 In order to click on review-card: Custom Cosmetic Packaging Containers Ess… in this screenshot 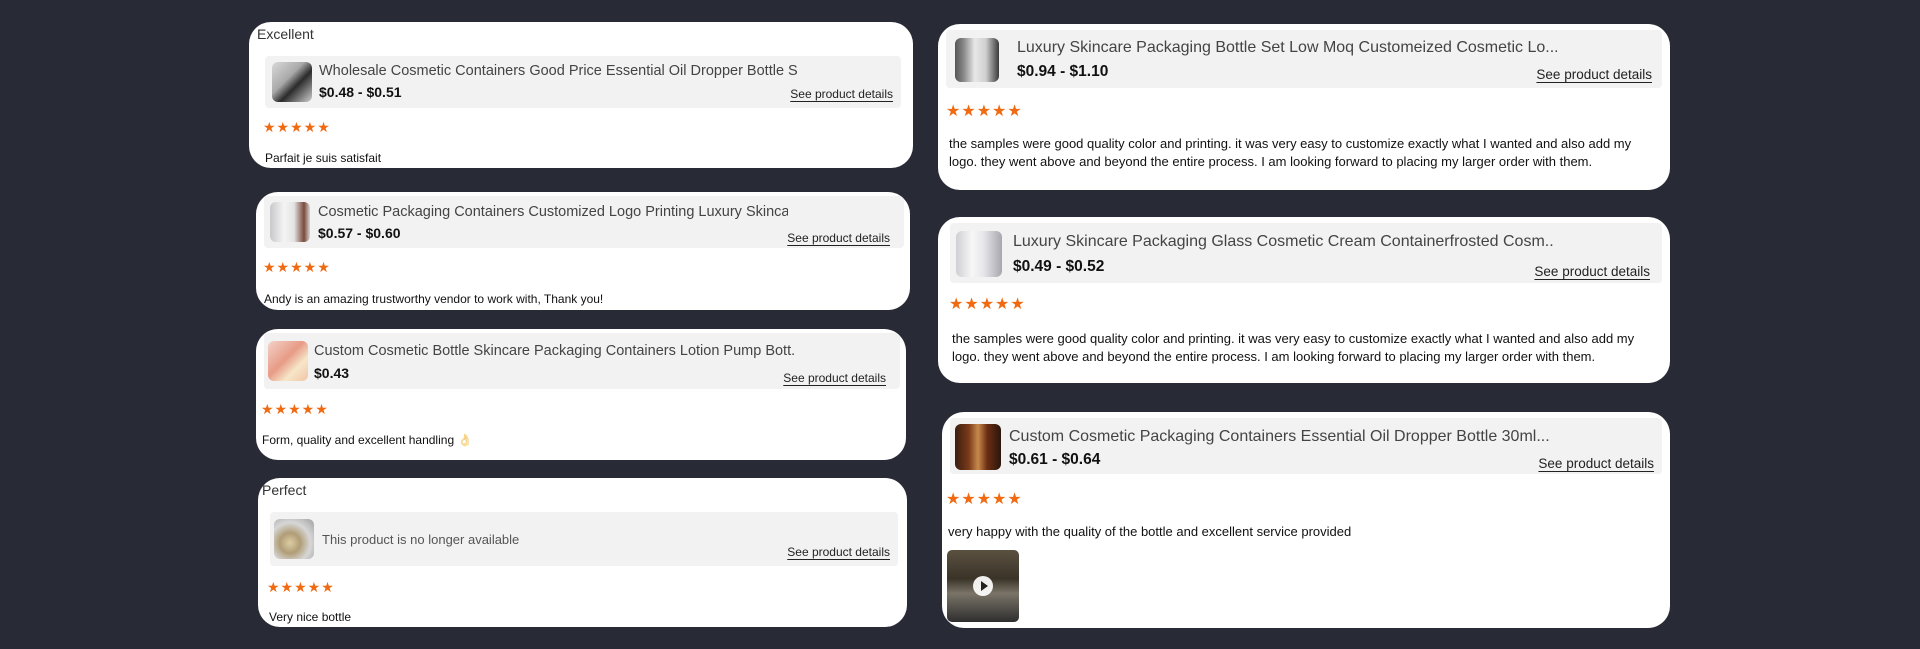, I will do `click(1306, 520)`.